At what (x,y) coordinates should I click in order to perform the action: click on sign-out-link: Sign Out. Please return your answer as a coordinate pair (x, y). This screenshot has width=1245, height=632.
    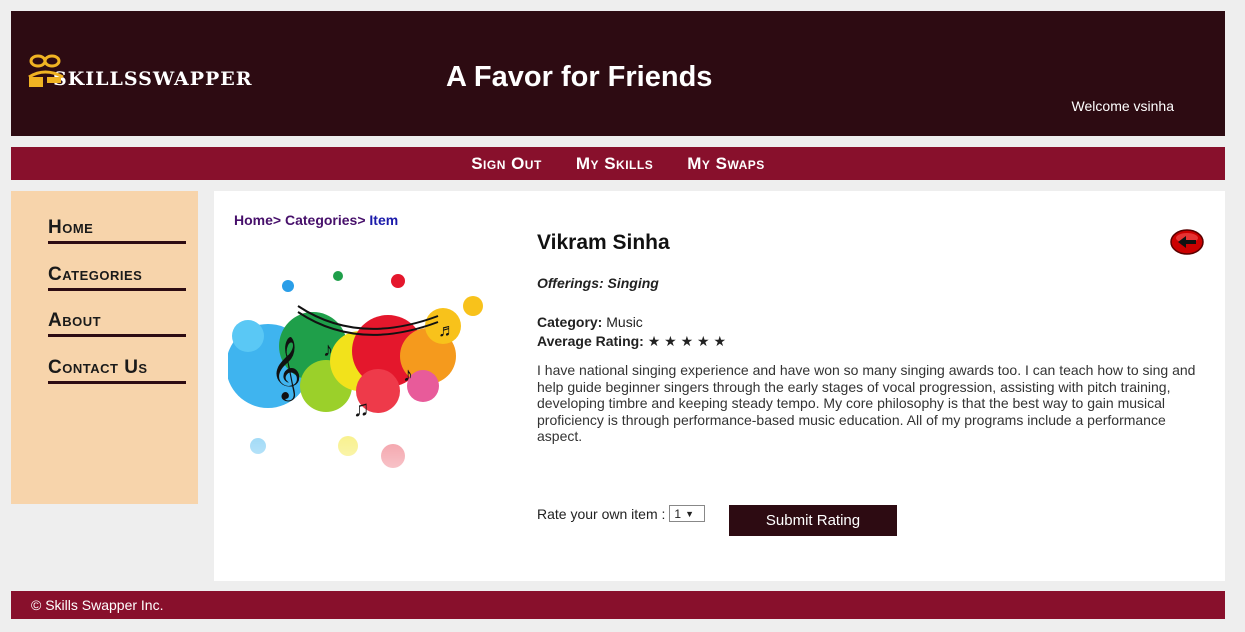
    Looking at the image, I should click on (506, 164).